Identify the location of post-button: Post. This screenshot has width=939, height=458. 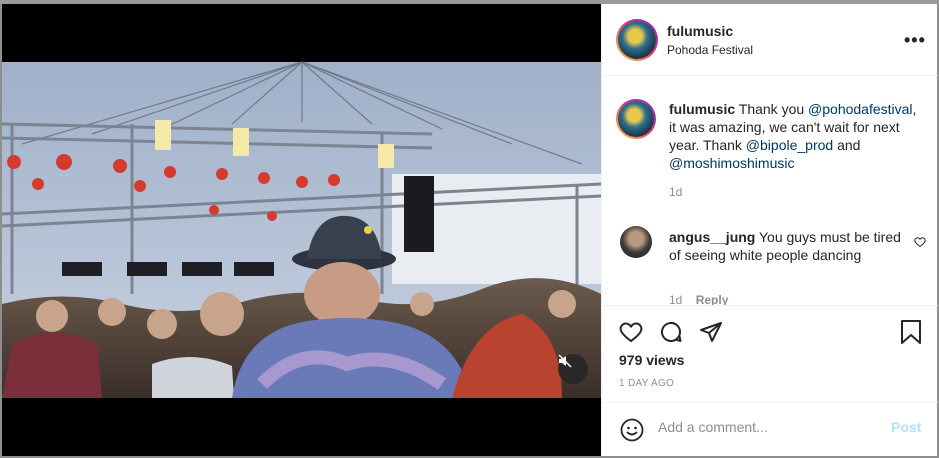
(906, 427).